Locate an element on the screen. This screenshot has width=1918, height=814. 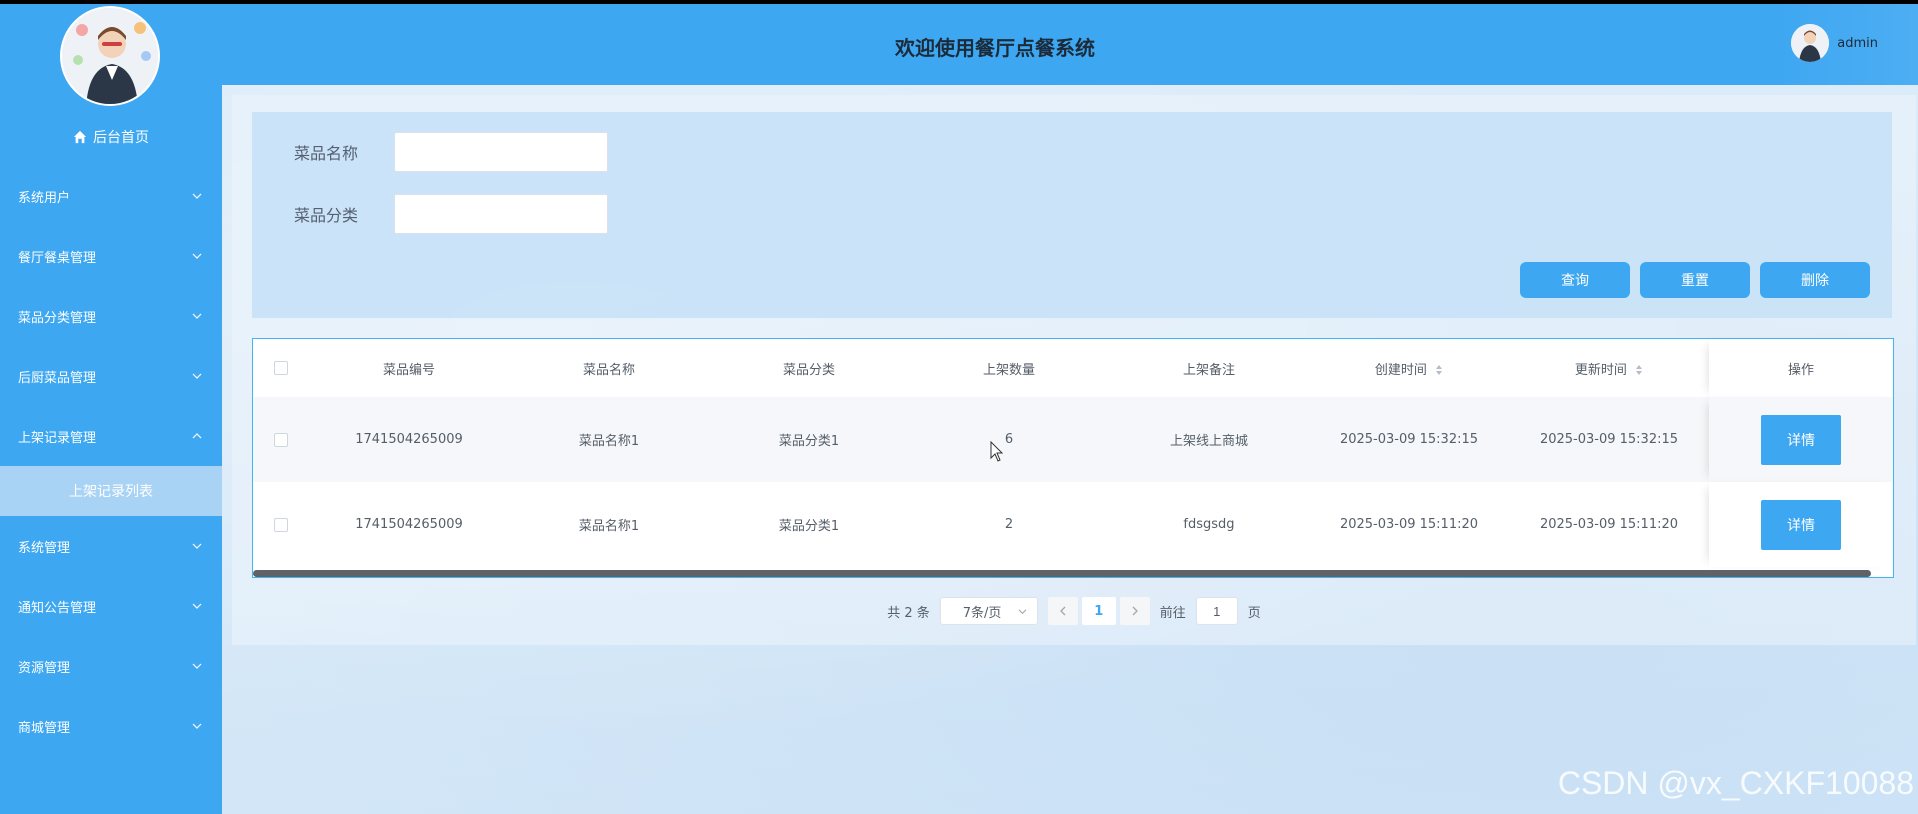
cell-updated: 2025-03-09 15:32:15 is located at coordinates (1609, 439).